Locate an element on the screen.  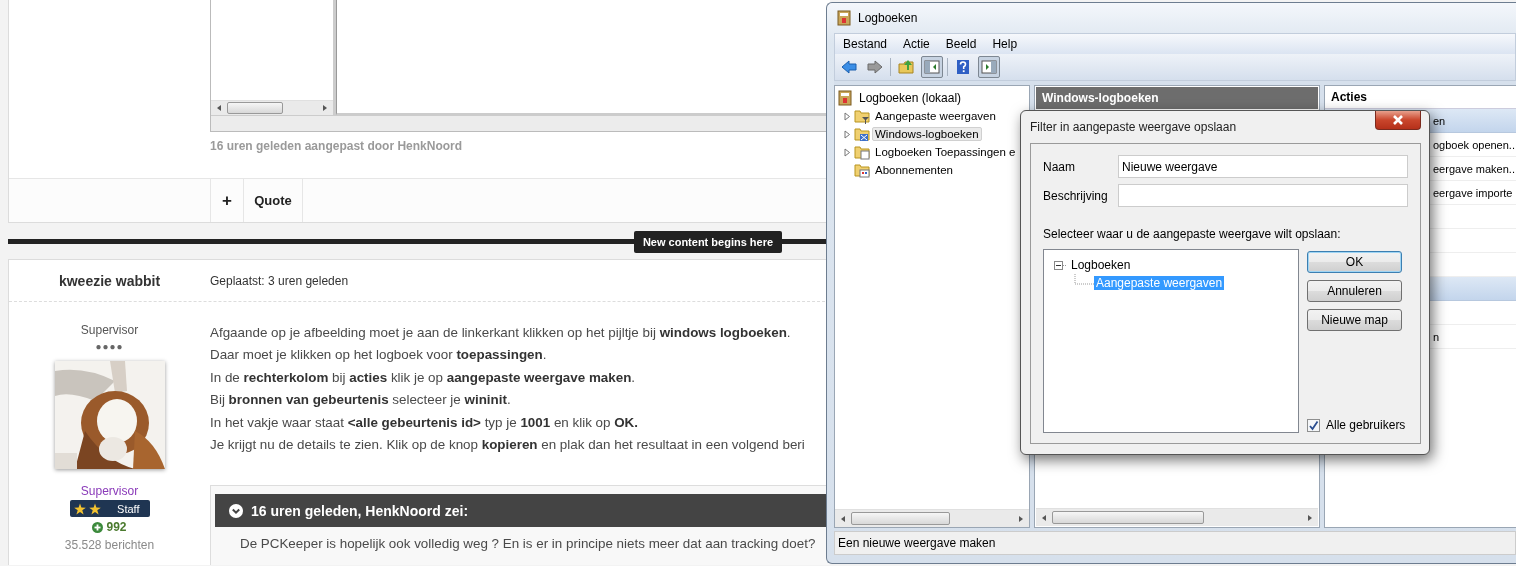
forward-icon is located at coordinates (875, 67).